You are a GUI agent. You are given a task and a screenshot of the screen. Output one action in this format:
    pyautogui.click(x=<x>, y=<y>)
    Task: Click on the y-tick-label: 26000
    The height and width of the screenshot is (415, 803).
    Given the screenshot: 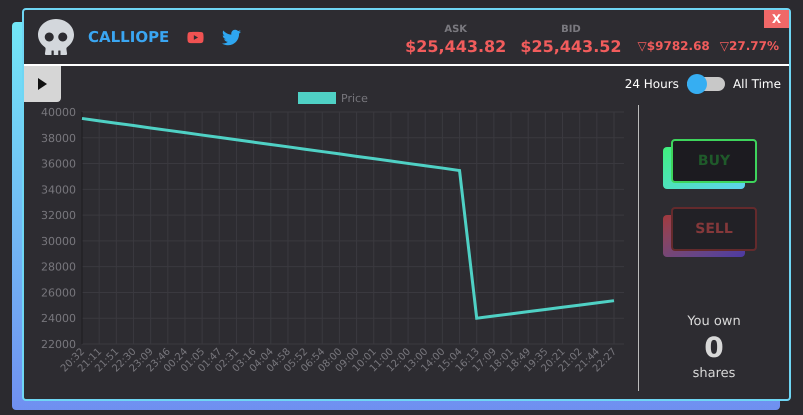 What is the action you would take?
    pyautogui.click(x=58, y=293)
    